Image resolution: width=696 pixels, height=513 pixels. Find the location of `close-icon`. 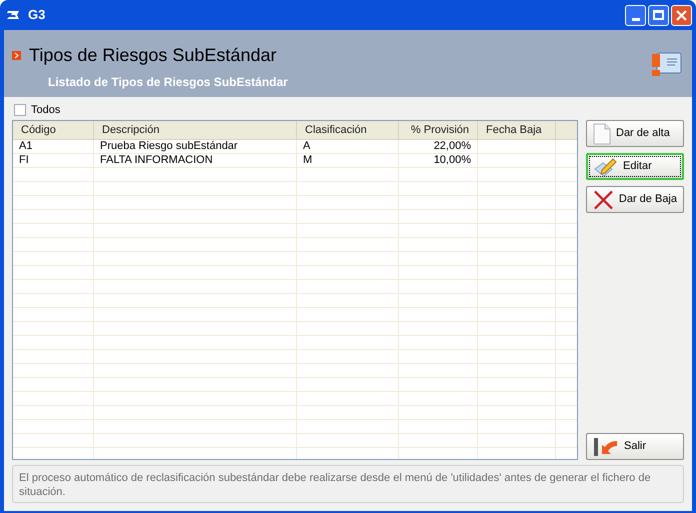

close-icon is located at coordinates (681, 15).